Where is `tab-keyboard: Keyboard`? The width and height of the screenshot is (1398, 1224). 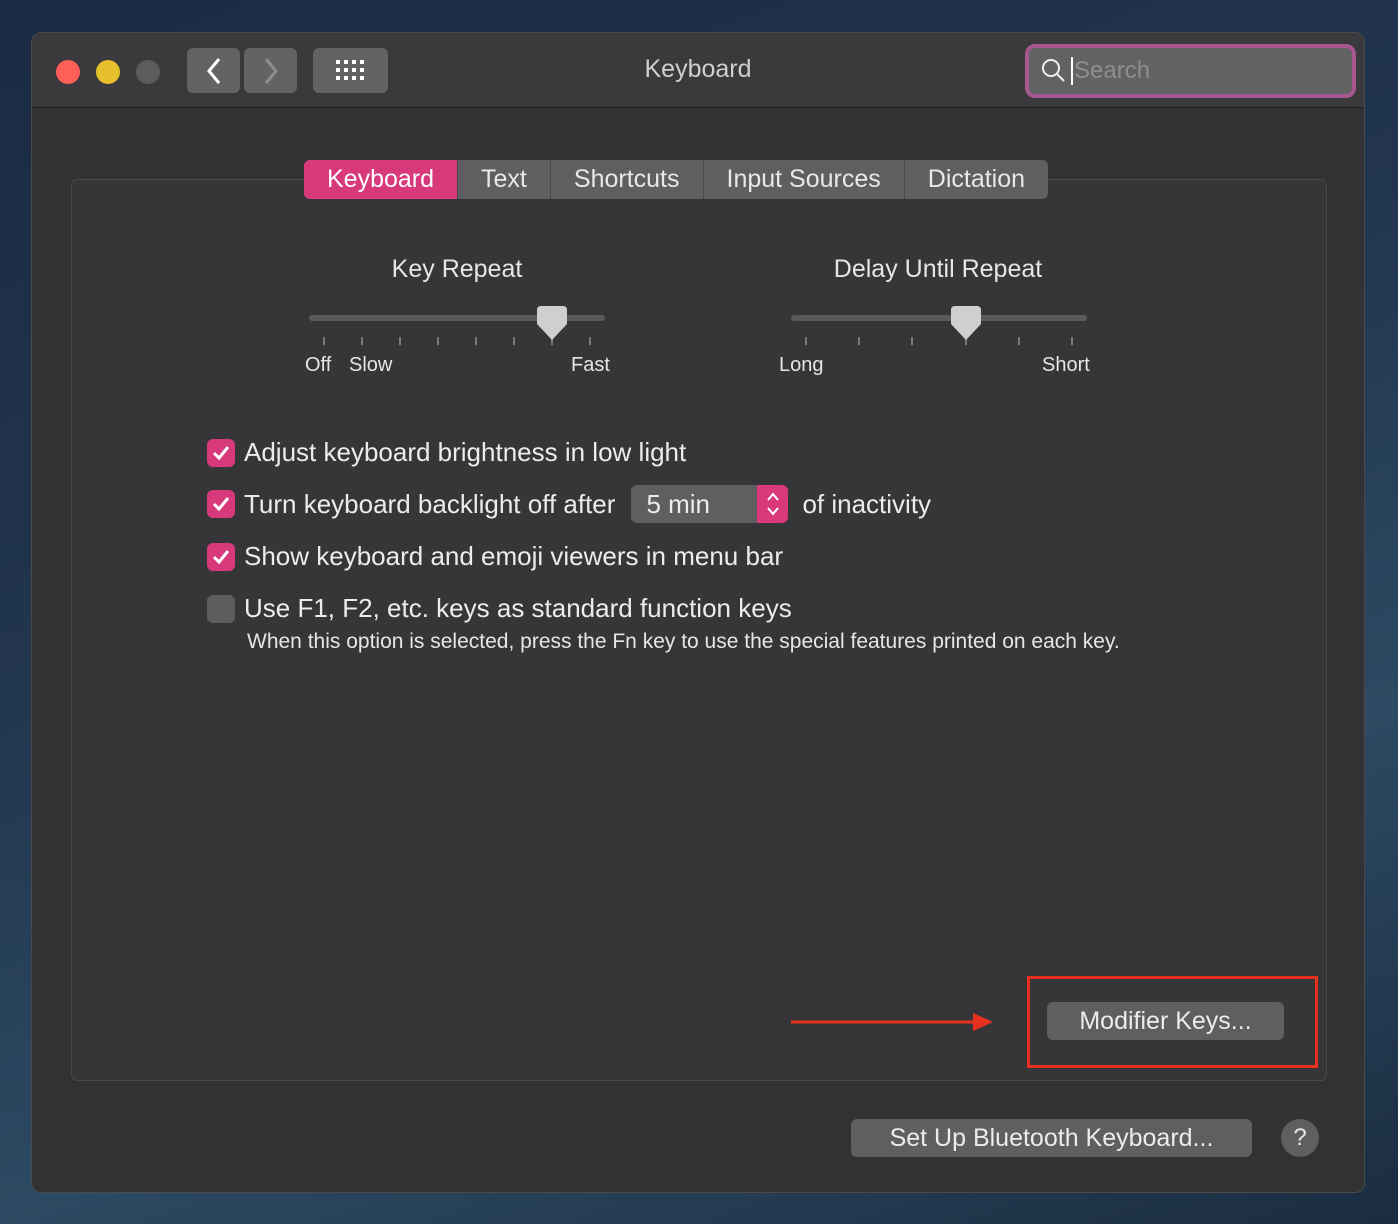
tab-keyboard: Keyboard is located at coordinates (381, 179).